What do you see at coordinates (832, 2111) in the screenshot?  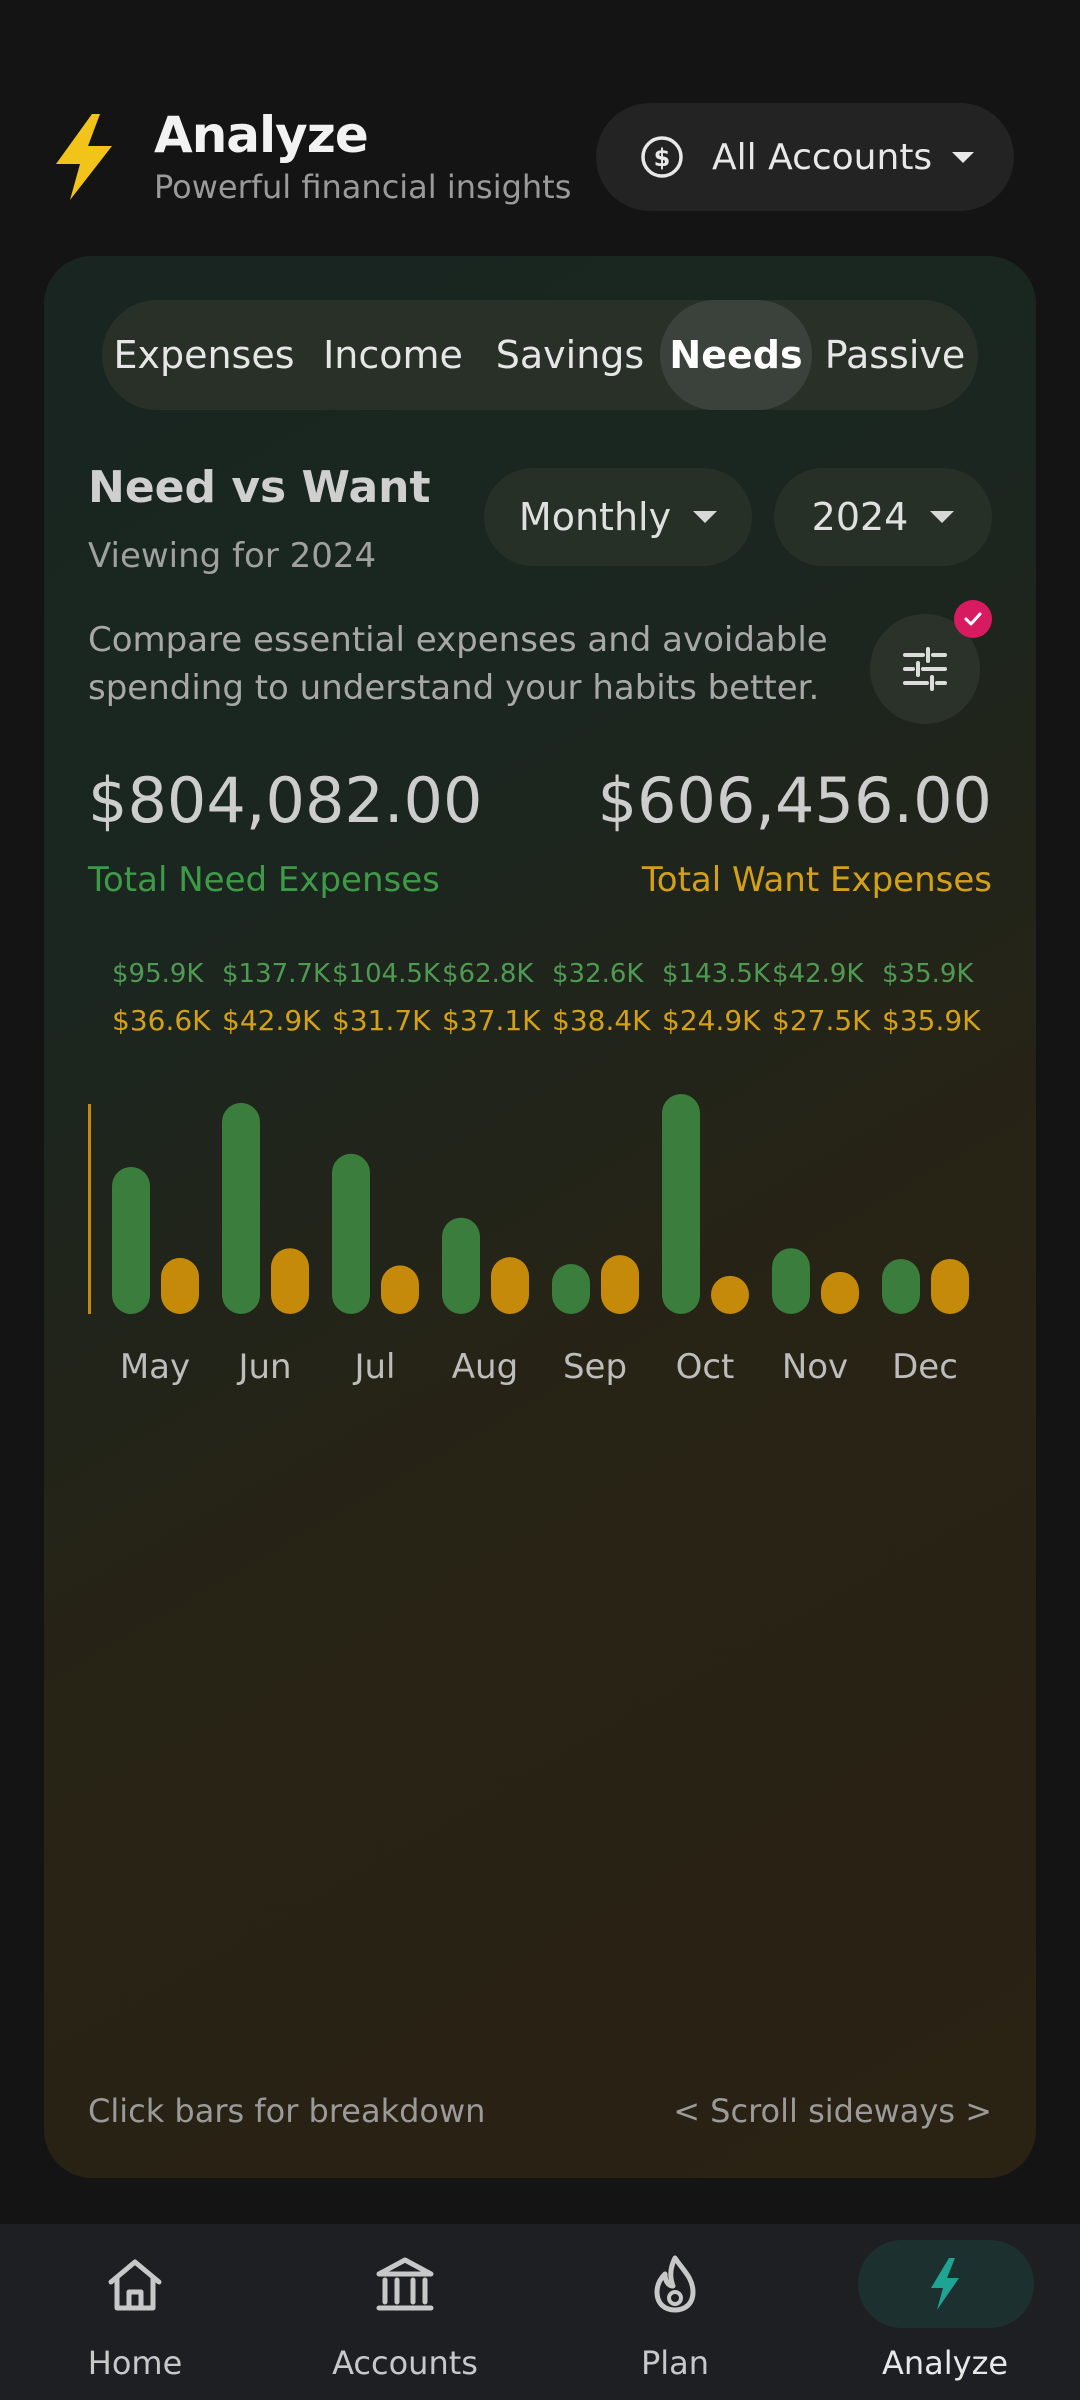 I see `chart-hint-scroll: < Scroll sideways >` at bounding box center [832, 2111].